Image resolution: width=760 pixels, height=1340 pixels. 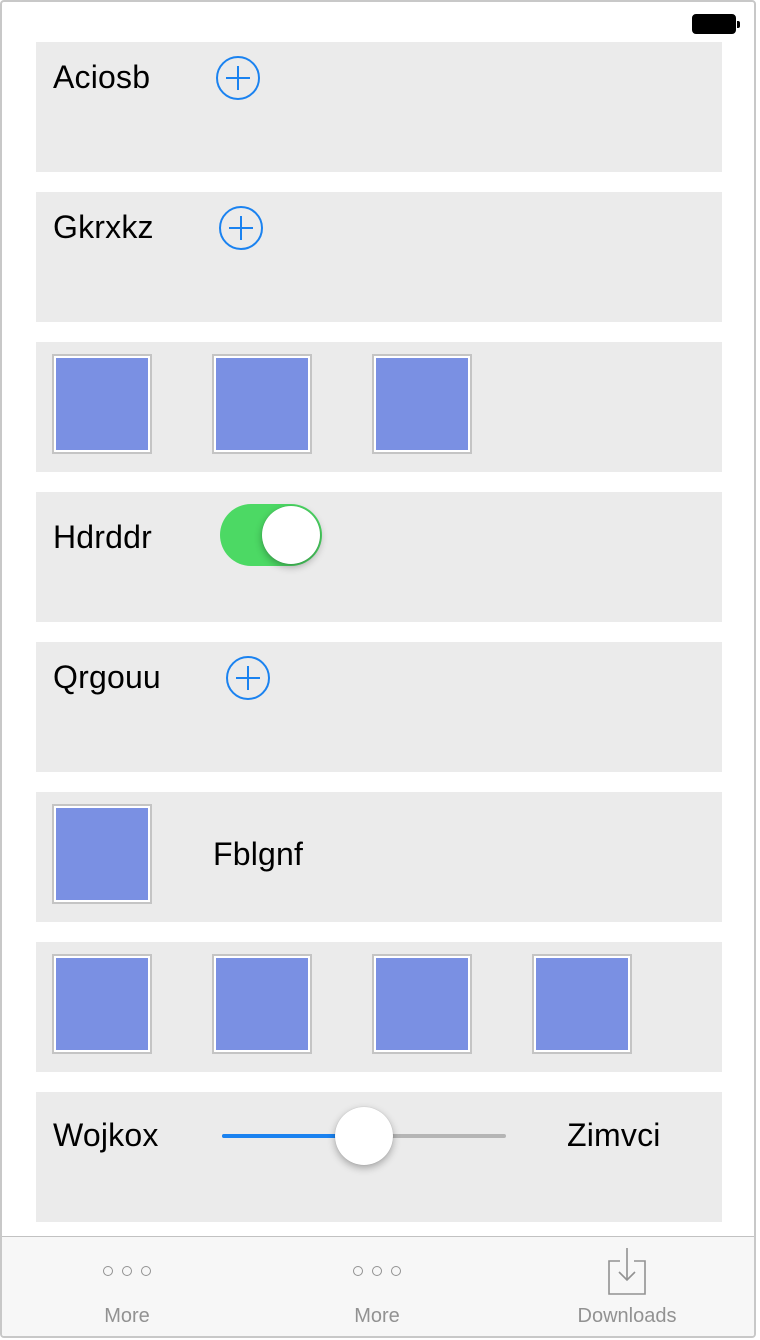 I want to click on toggle-switch, so click(x=271, y=535).